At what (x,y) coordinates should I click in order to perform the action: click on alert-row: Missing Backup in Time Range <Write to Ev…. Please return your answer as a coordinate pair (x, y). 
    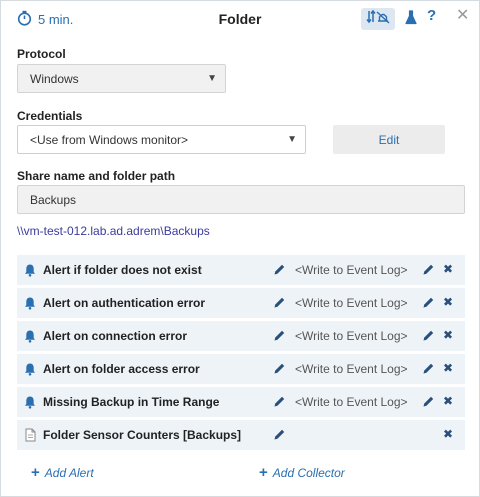
    Looking at the image, I should click on (241, 402).